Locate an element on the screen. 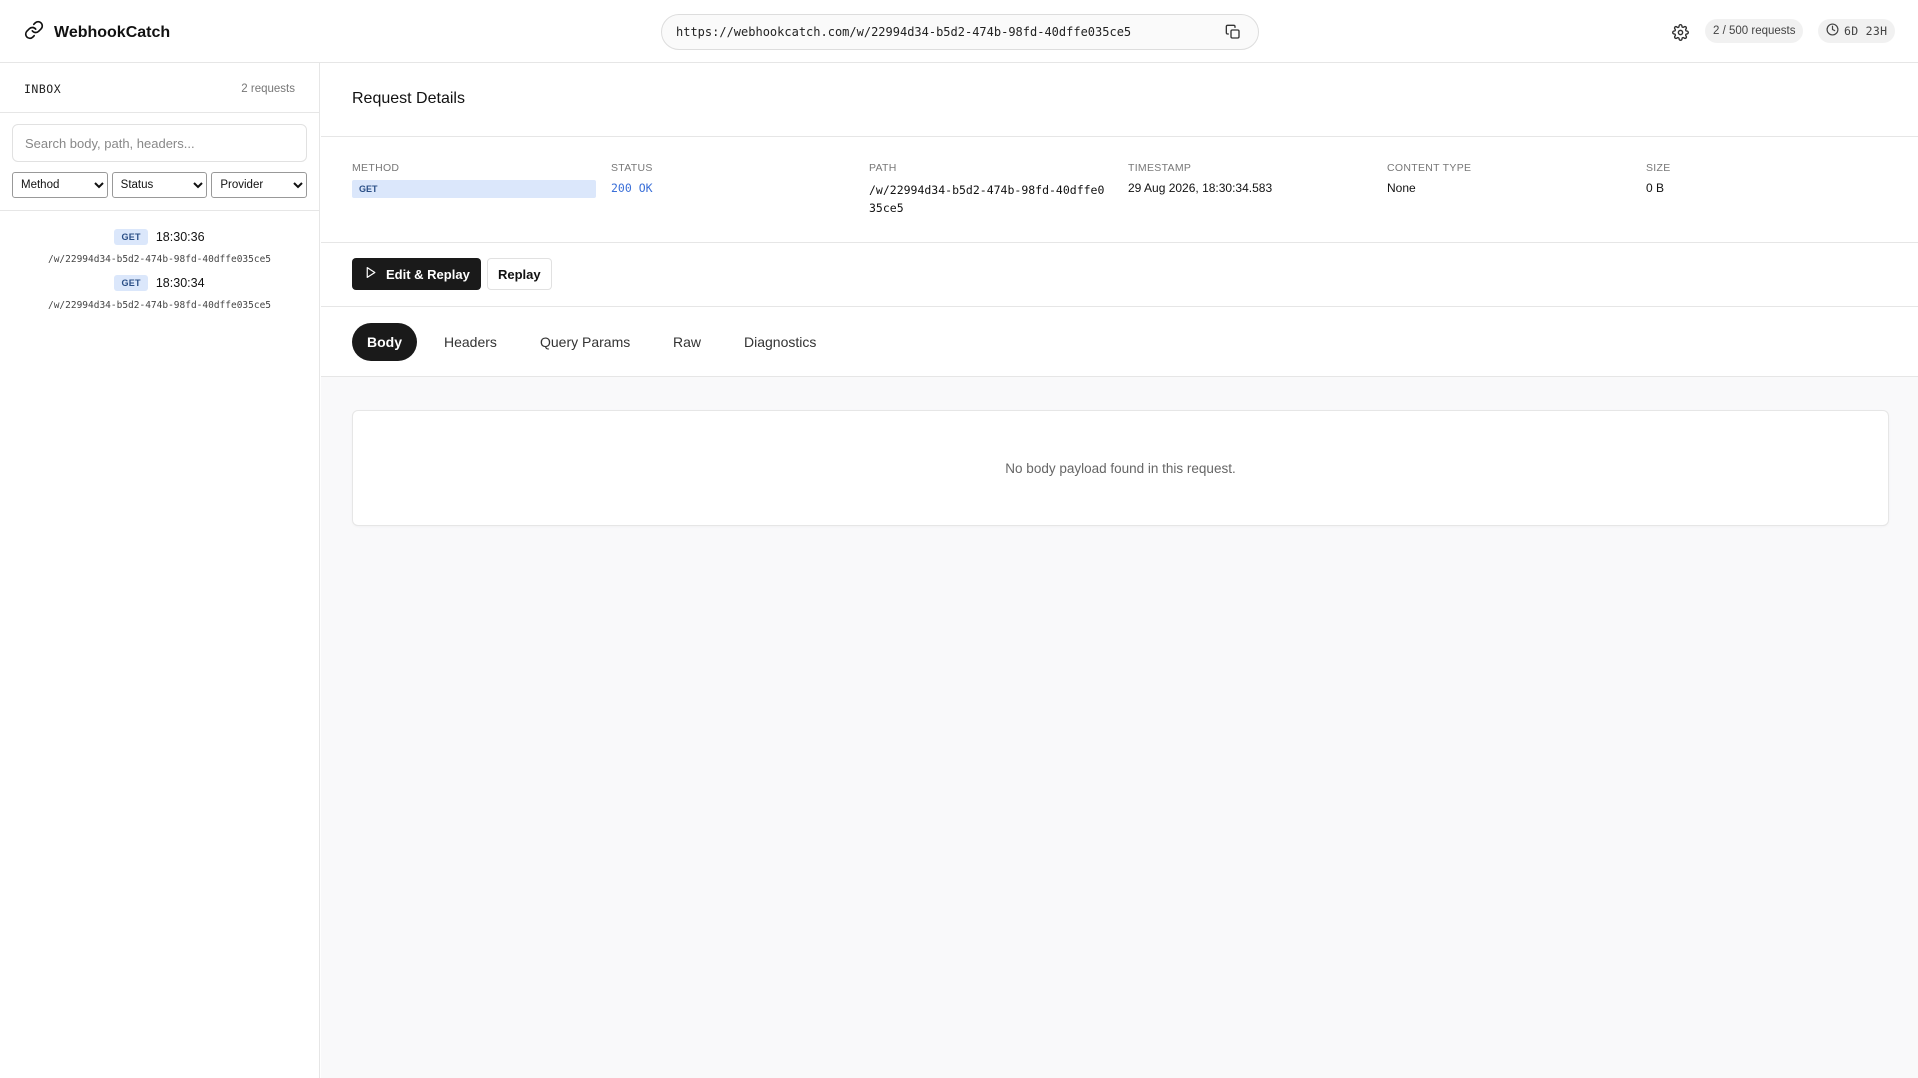 This screenshot has height=1078, width=1918. details-header: Request Details is located at coordinates (1119, 100).